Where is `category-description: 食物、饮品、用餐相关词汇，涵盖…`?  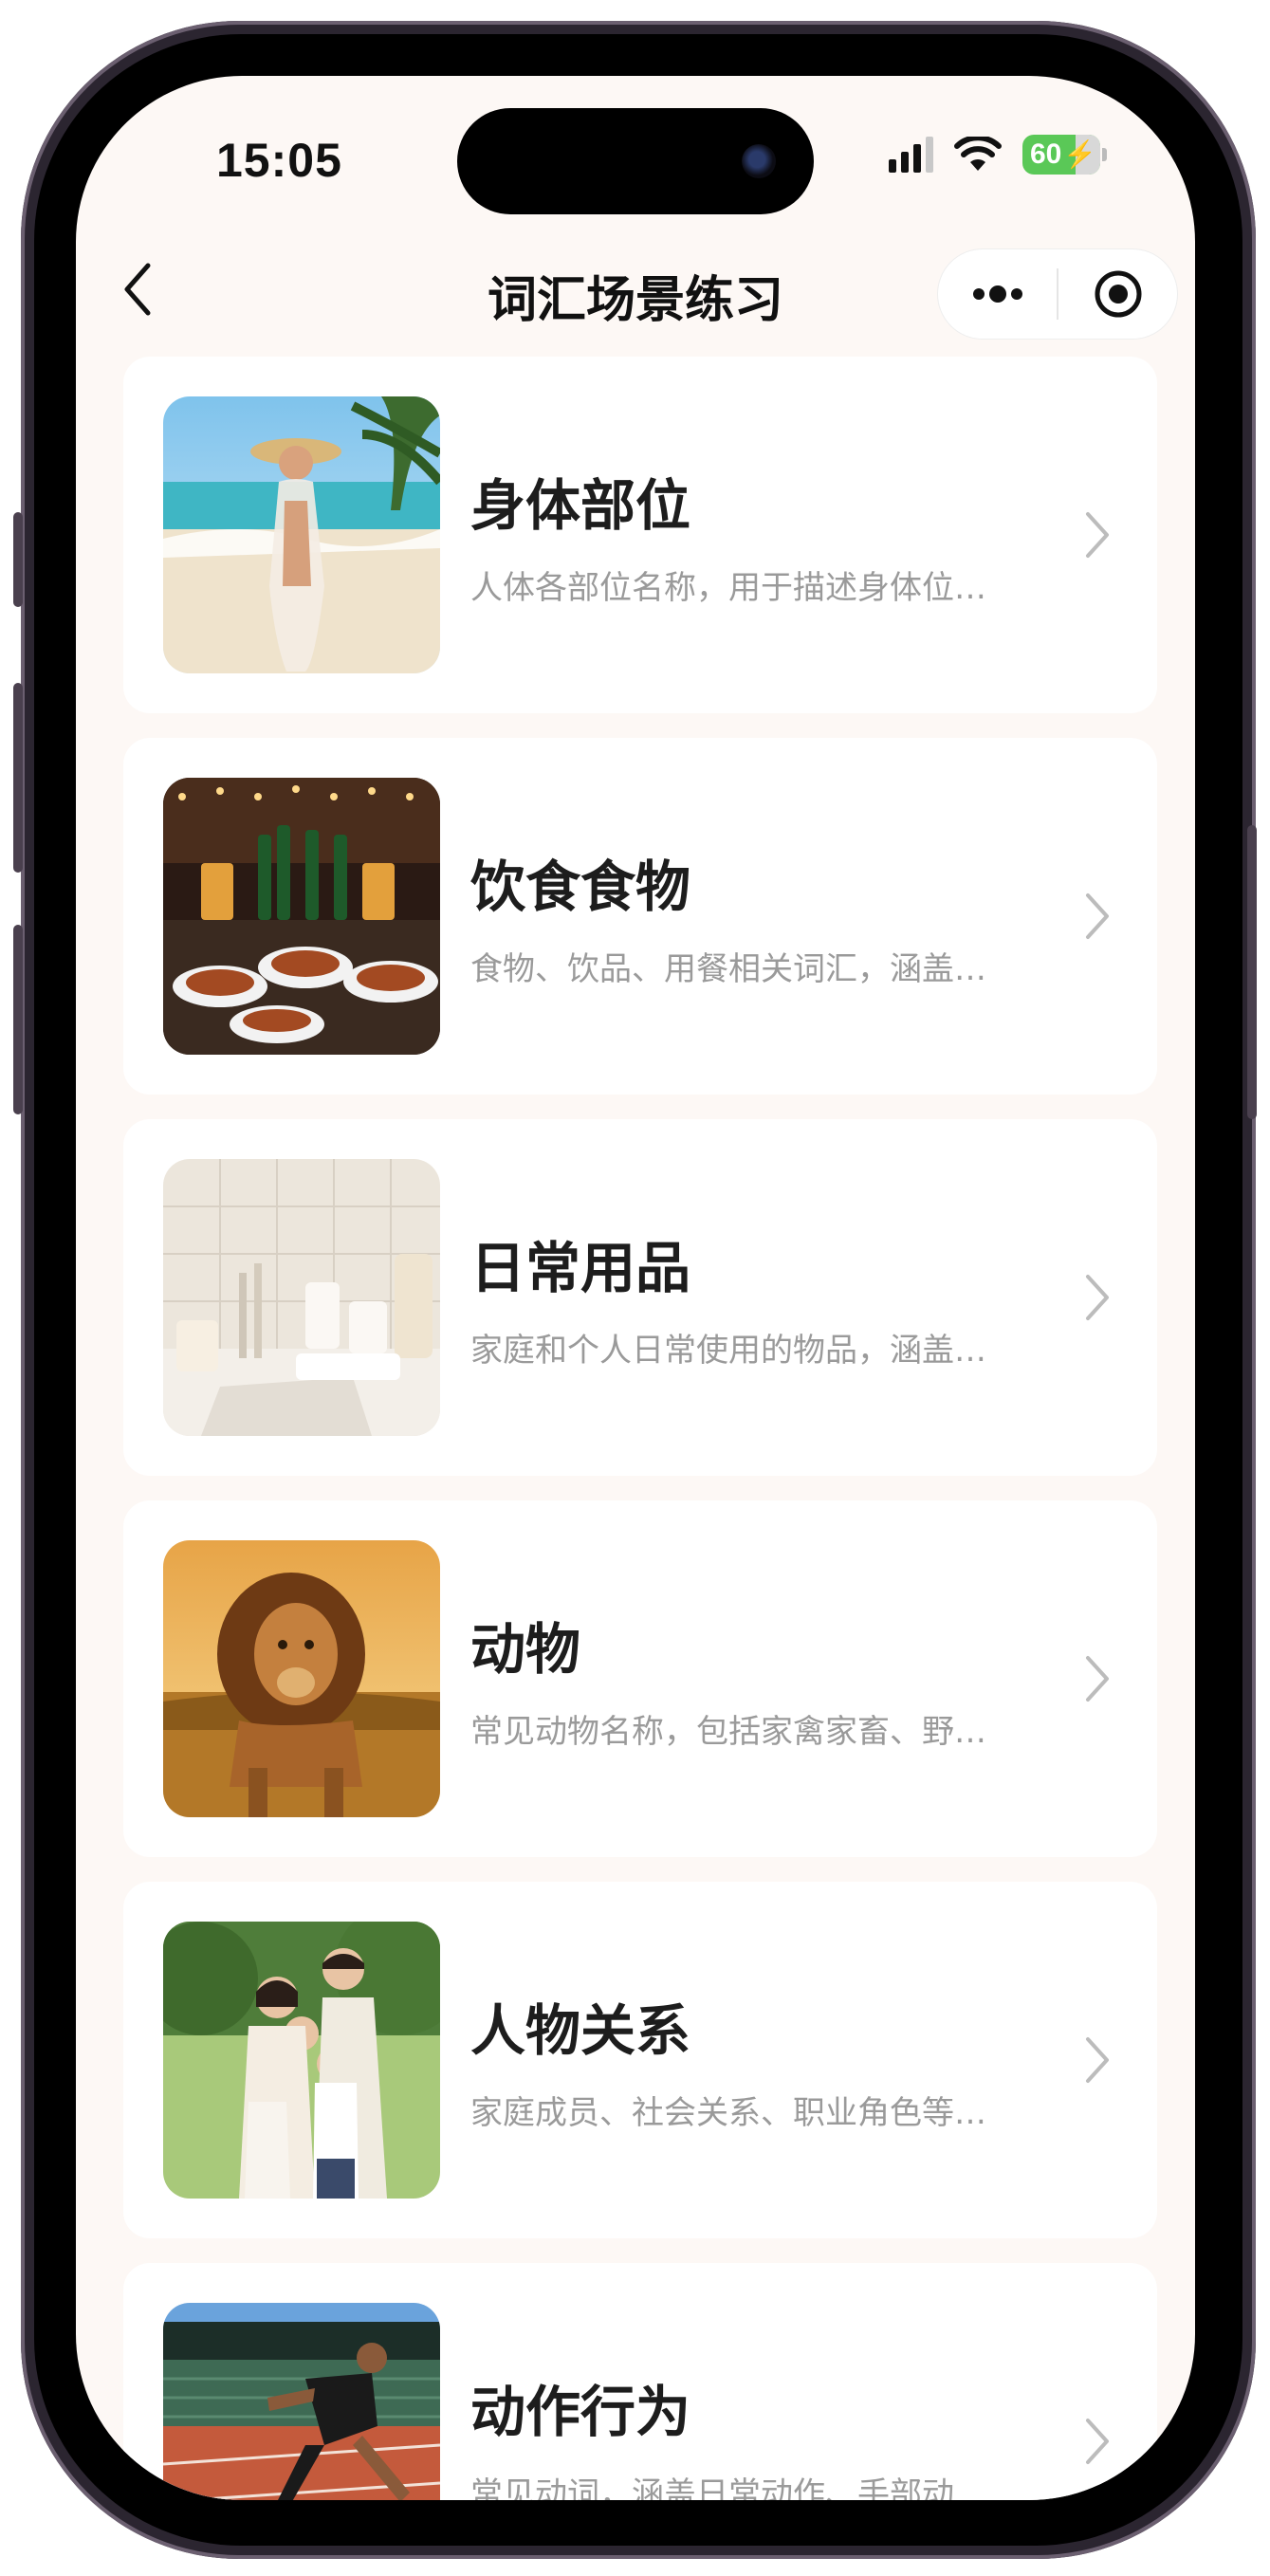 category-description: 食物、饮品、用餐相关词汇，涵盖… is located at coordinates (728, 969).